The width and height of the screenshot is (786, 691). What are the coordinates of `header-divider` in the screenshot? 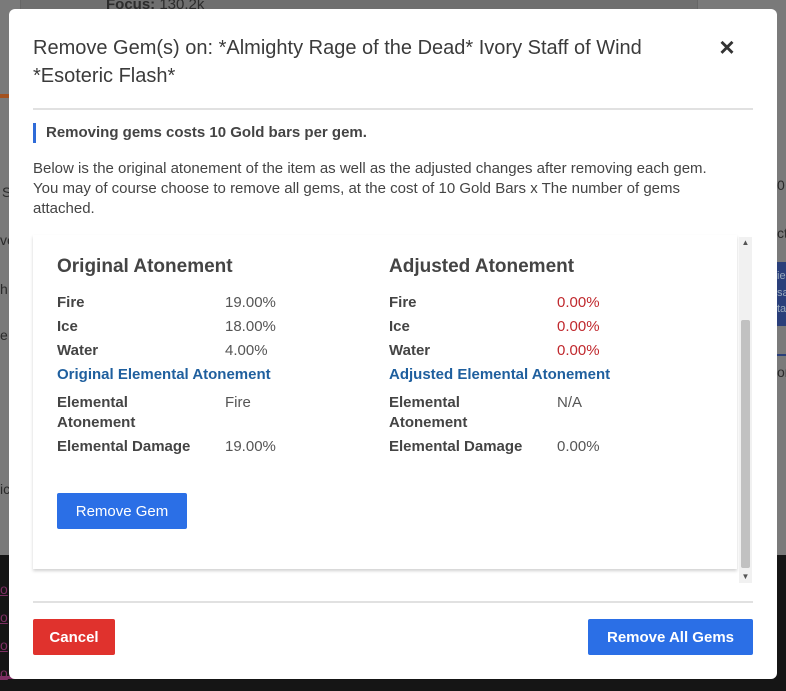 It's located at (393, 109).